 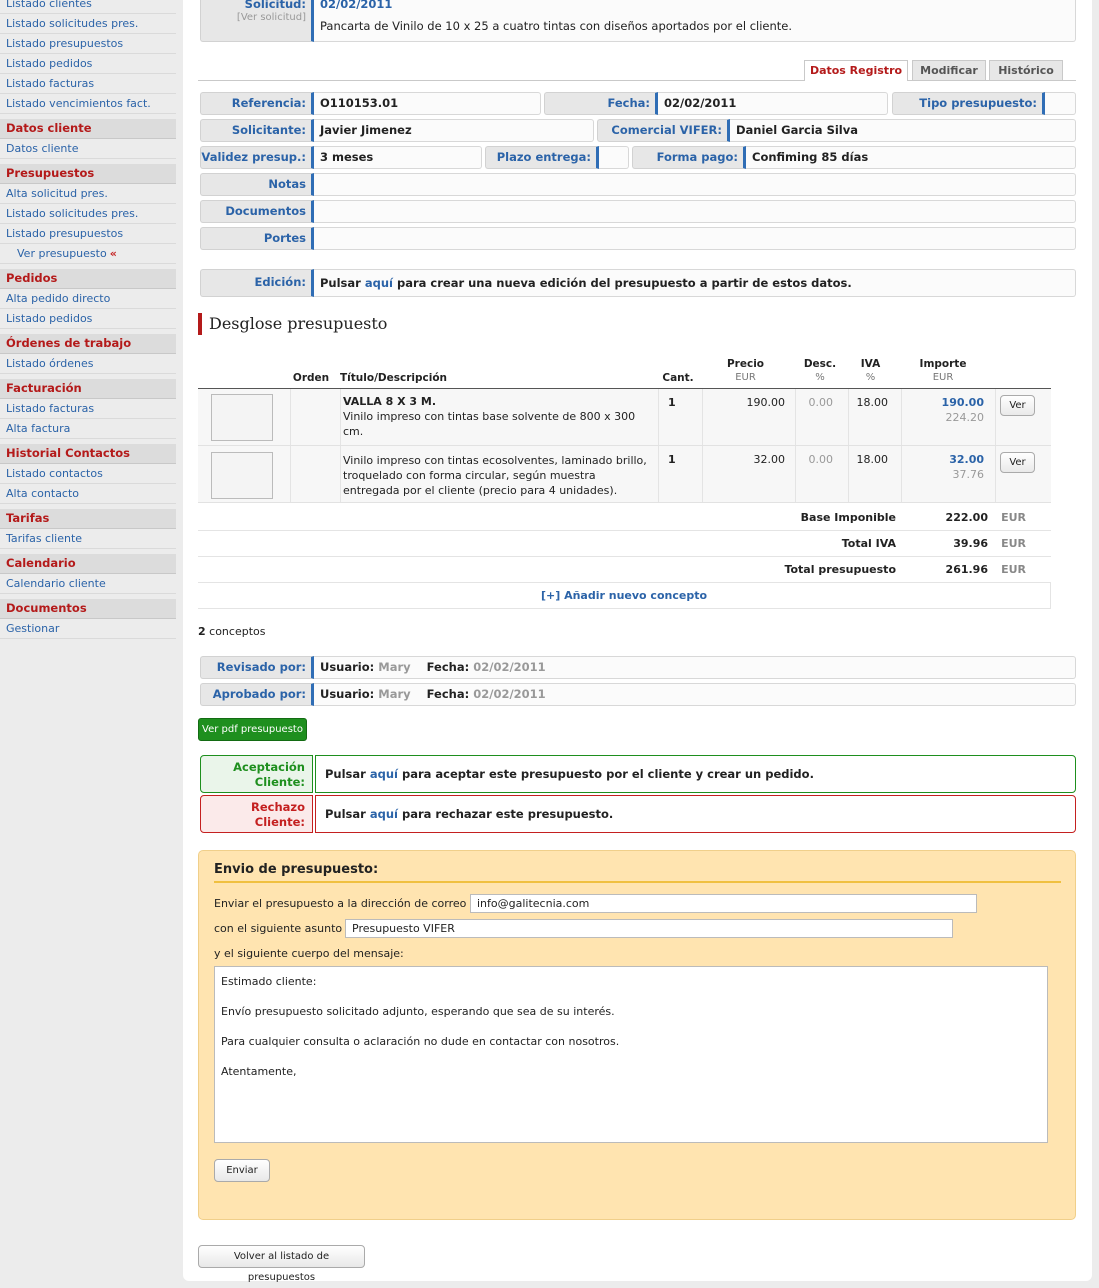 What do you see at coordinates (88, 214) in the screenshot?
I see `sidebar-item-listado-solicitudes-pres: Listado solicitudes pres.` at bounding box center [88, 214].